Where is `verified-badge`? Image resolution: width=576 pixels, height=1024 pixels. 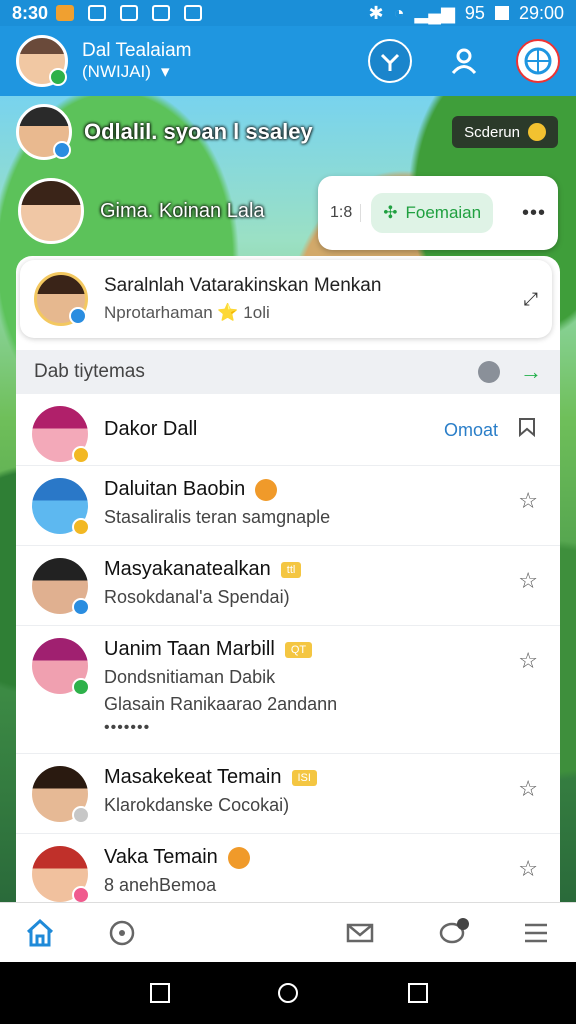
verified-badge is located at coordinates (78, 316).